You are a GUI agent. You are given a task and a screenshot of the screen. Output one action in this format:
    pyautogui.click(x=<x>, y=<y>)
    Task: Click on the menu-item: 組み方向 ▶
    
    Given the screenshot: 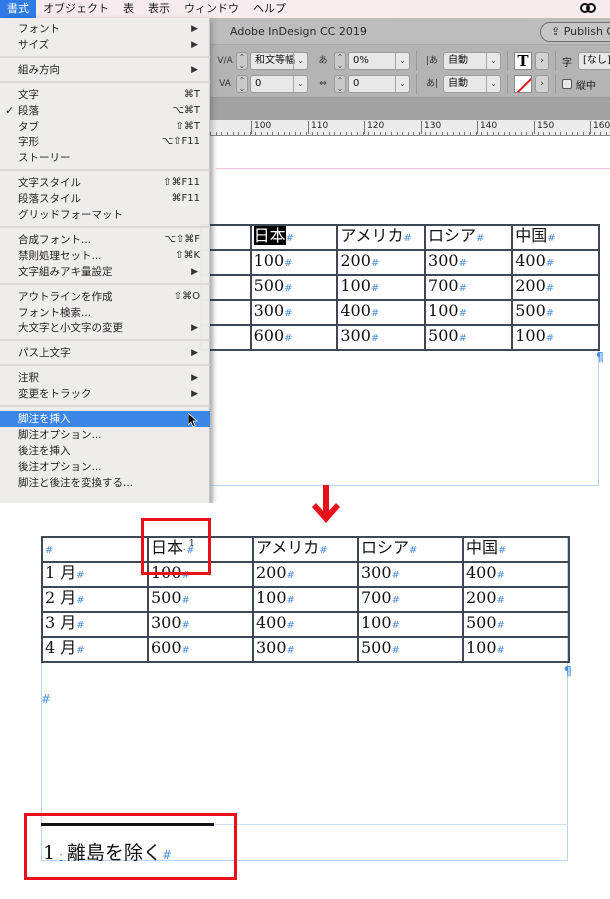 What is the action you would take?
    pyautogui.click(x=105, y=70)
    